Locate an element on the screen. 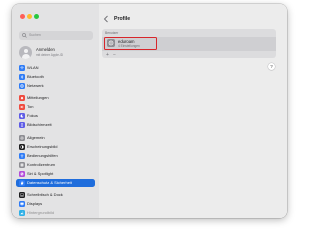 The image size is (320, 240). sidebar-item-label: Erscheinungsbild is located at coordinates (42, 146).